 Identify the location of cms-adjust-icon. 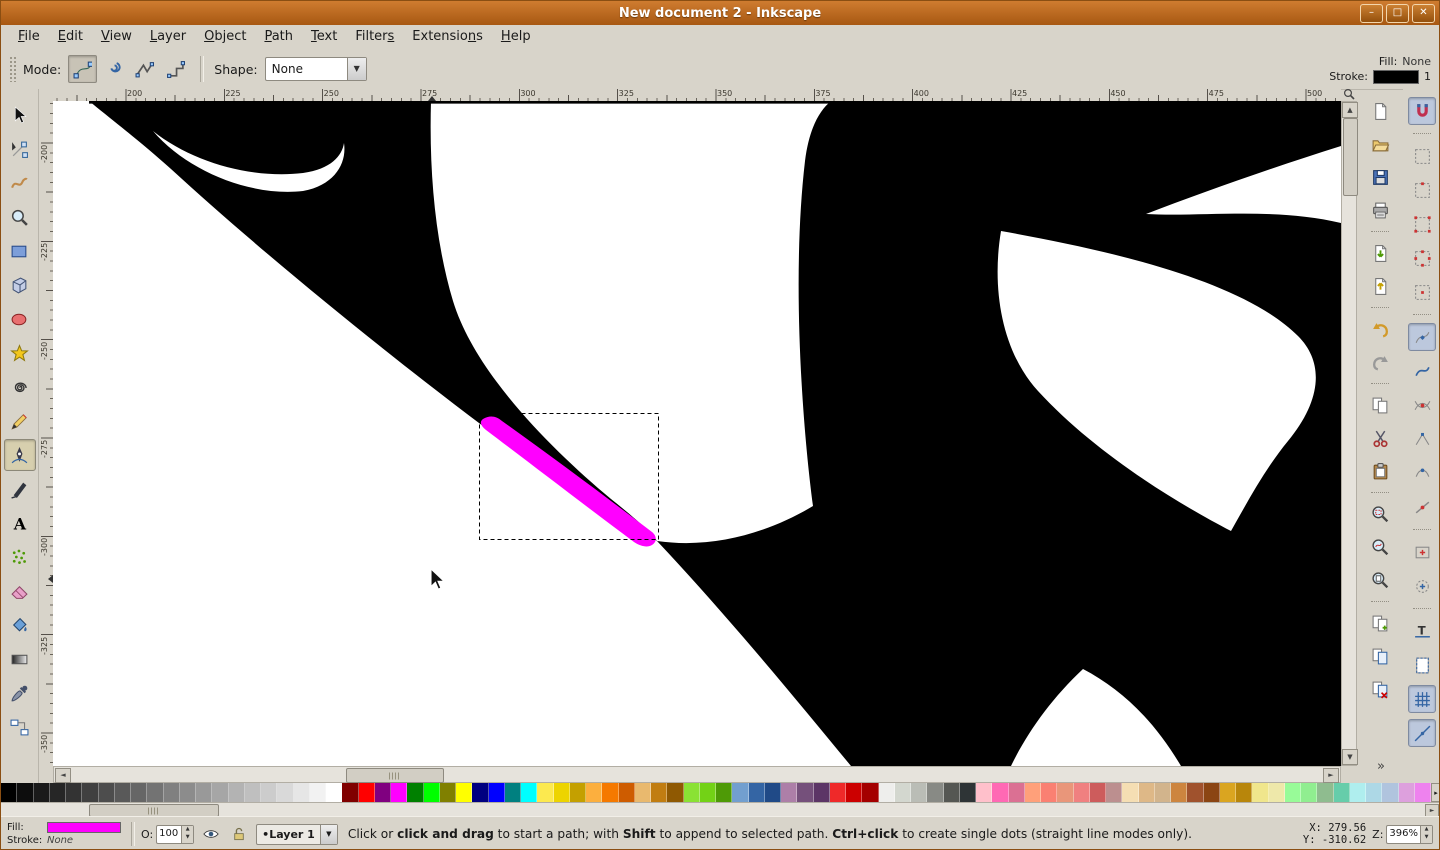
(1349, 93).